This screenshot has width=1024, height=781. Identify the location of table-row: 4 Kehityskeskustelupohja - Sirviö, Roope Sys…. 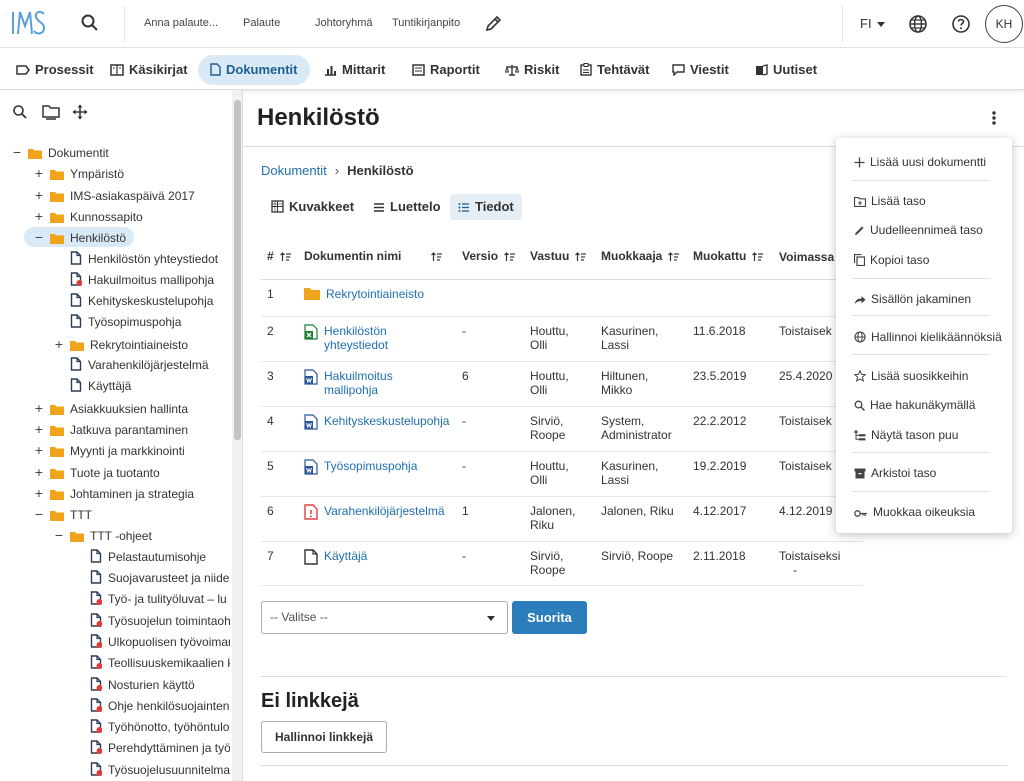
(562, 429).